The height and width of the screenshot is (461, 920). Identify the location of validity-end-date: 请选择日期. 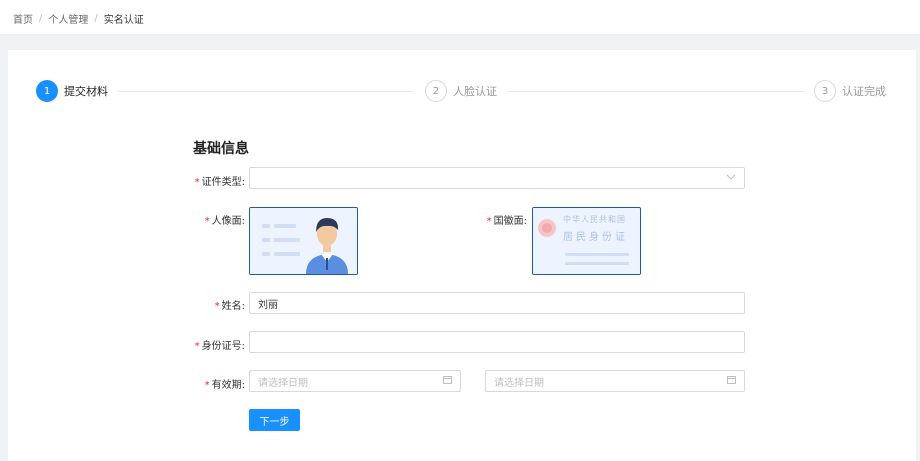
(615, 381).